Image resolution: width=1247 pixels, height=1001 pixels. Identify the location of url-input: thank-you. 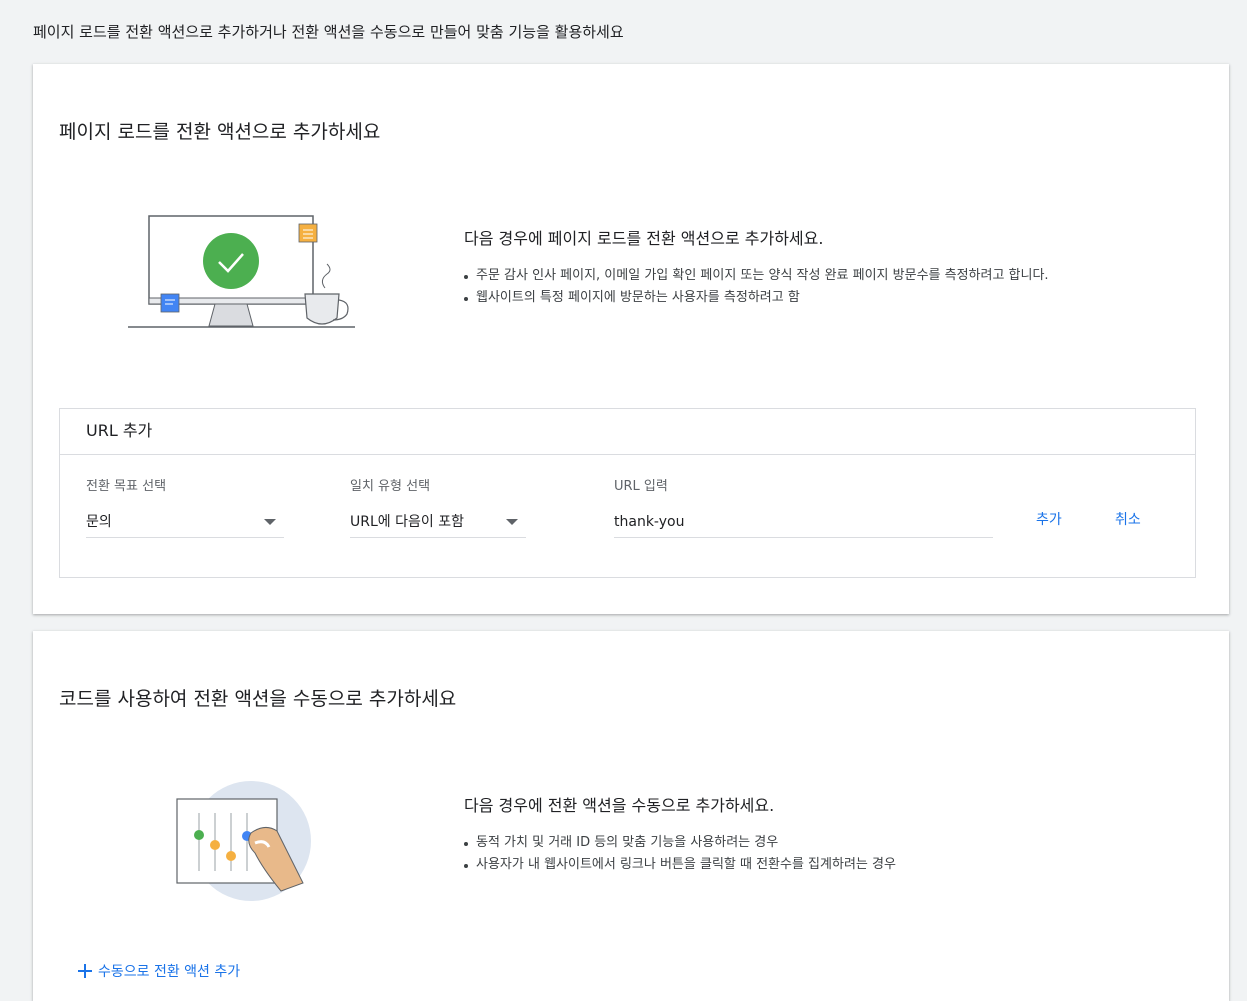
(803, 525).